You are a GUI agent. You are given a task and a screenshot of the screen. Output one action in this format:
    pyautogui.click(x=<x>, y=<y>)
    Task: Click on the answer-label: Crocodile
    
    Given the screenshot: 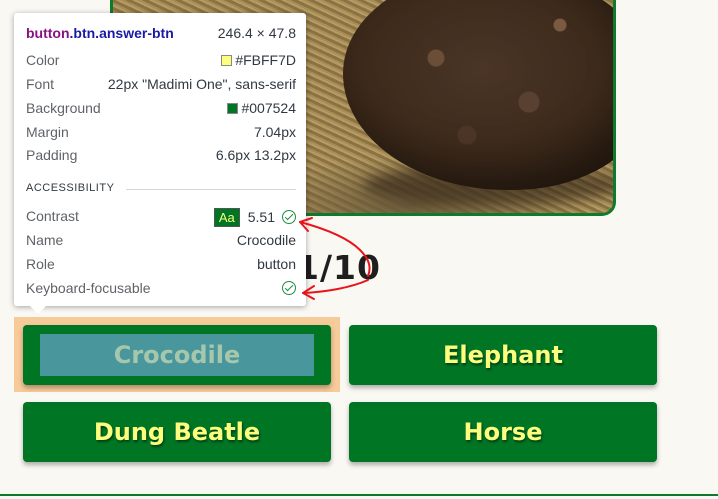 What is the action you would take?
    pyautogui.click(x=177, y=355)
    